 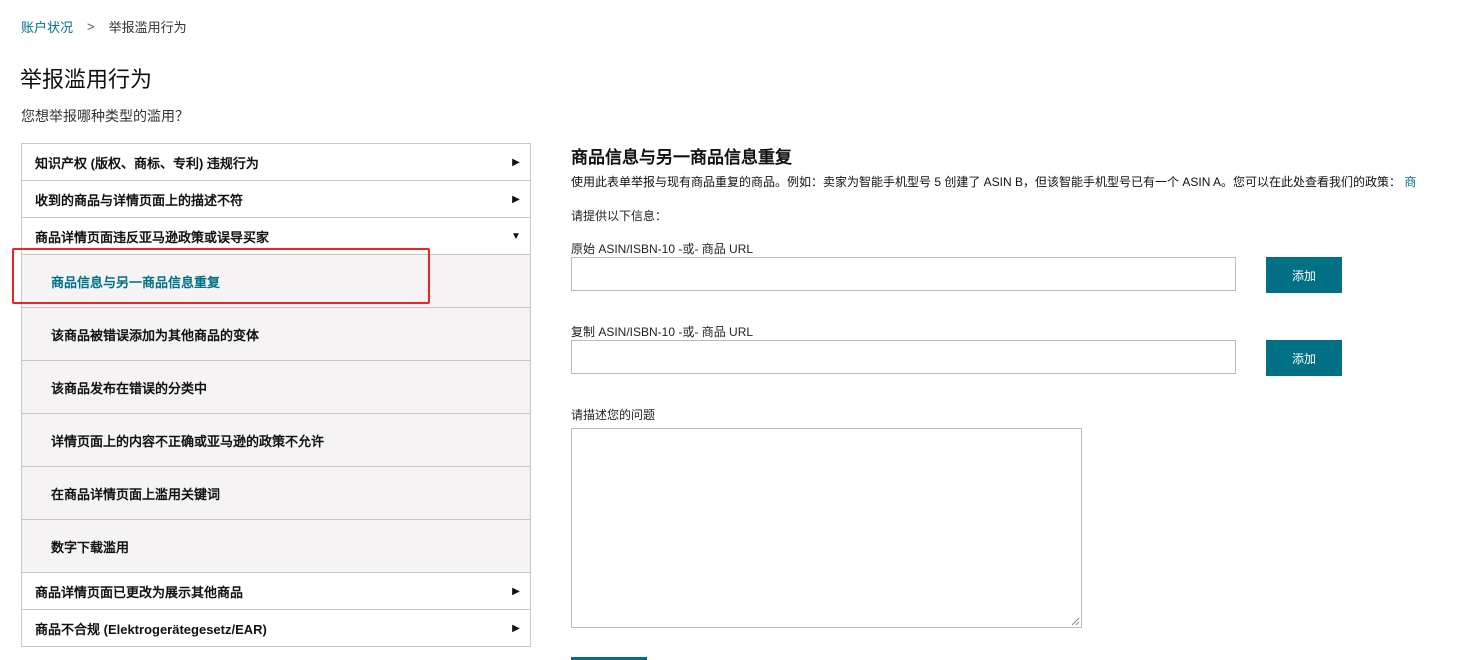 What do you see at coordinates (147, 163) in the screenshot?
I see `menu-item-label: 知识产权 (版权、商标、专利) 违规行为` at bounding box center [147, 163].